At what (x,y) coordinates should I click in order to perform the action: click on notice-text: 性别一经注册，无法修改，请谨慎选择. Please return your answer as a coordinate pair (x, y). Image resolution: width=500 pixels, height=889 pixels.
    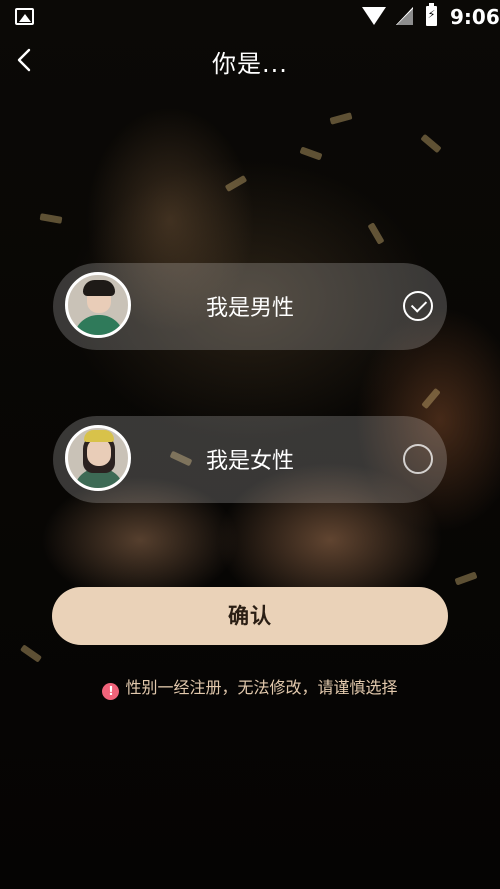
    Looking at the image, I should click on (261, 687).